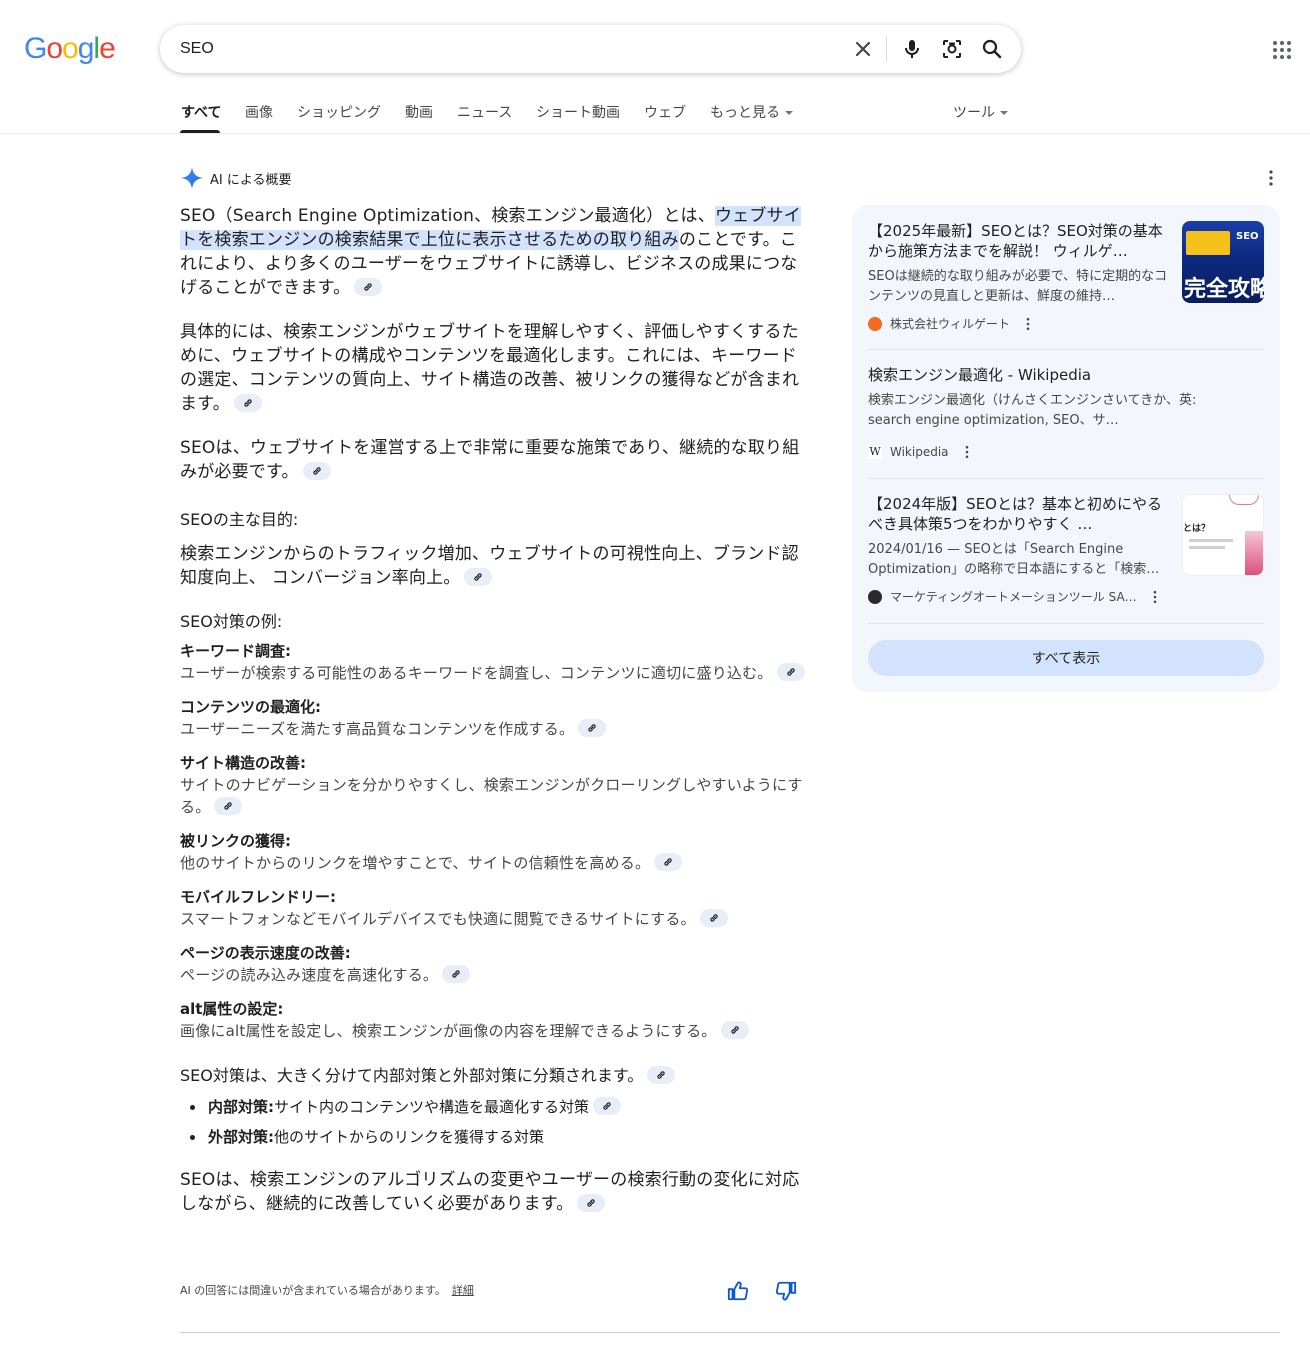 The image size is (1310, 1360). I want to click on thumbnail-decoration, so click(1244, 500).